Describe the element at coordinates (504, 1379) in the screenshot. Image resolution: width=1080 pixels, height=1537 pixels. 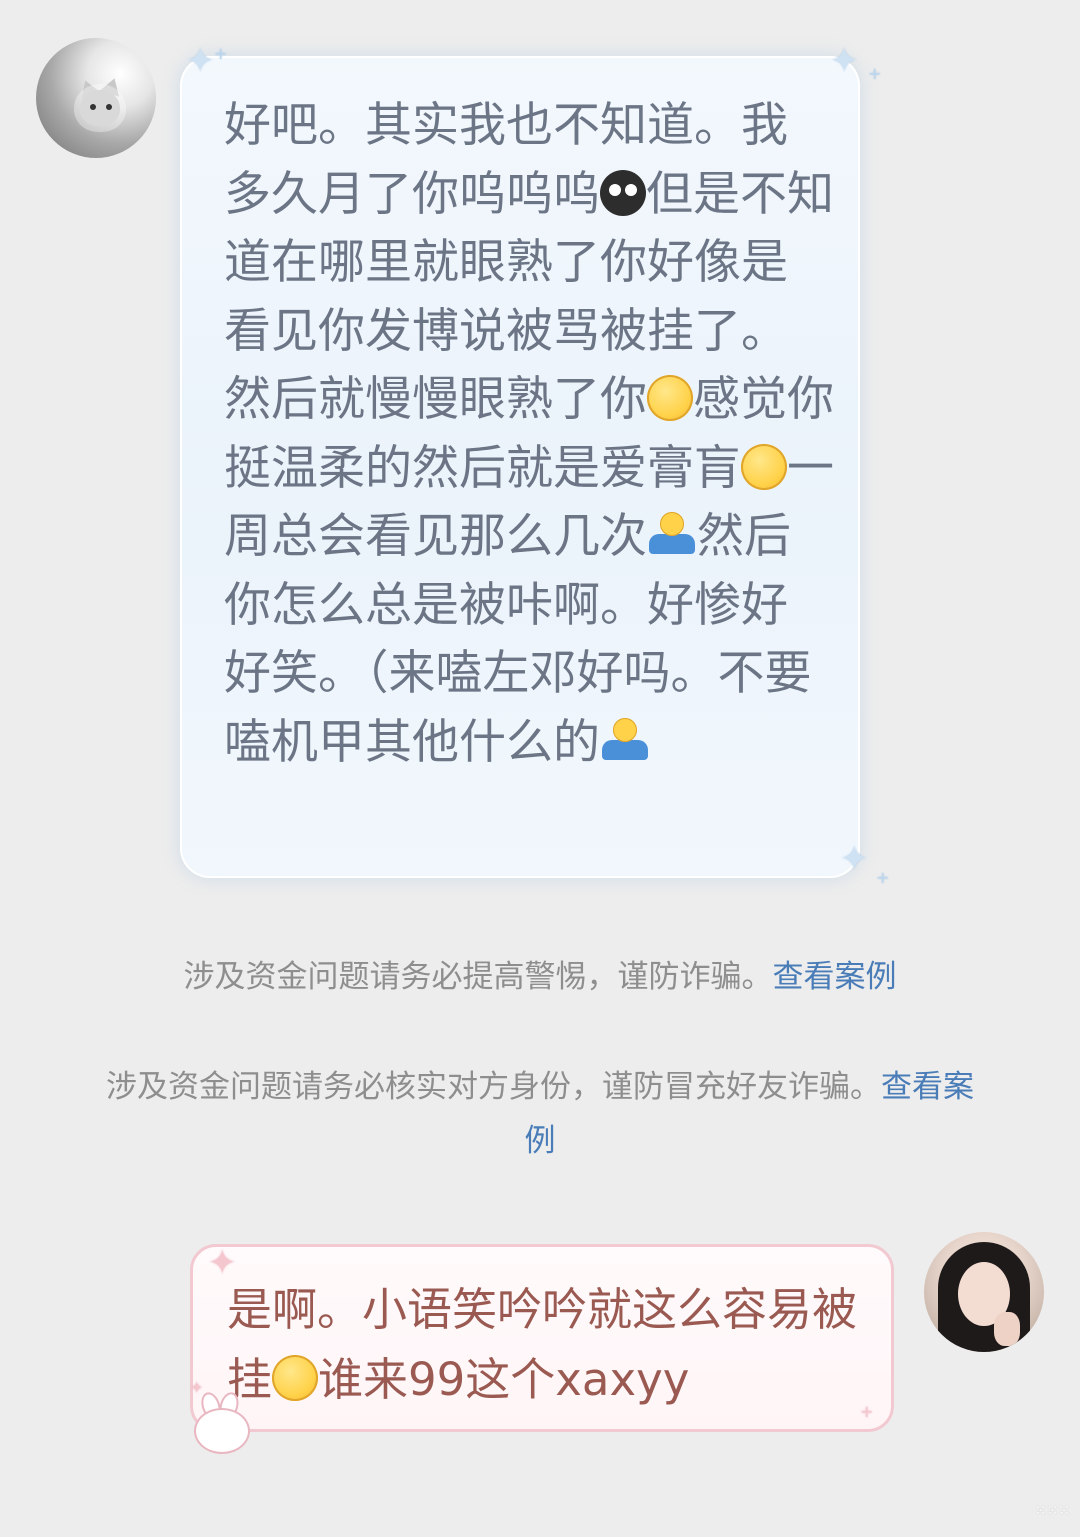
I see `message-text-segment: 谁来99这个xaxyy` at that location.